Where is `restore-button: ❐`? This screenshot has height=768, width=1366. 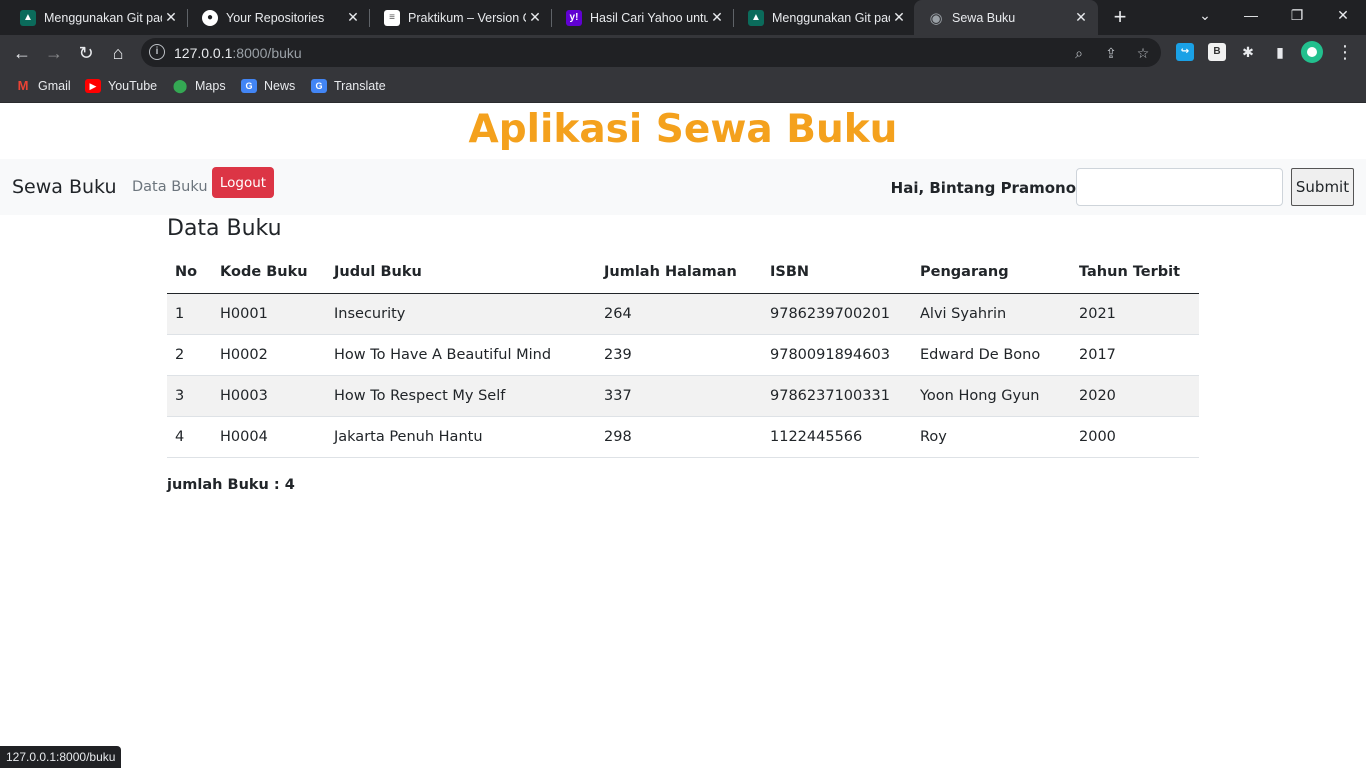 restore-button: ❐ is located at coordinates (1297, 15).